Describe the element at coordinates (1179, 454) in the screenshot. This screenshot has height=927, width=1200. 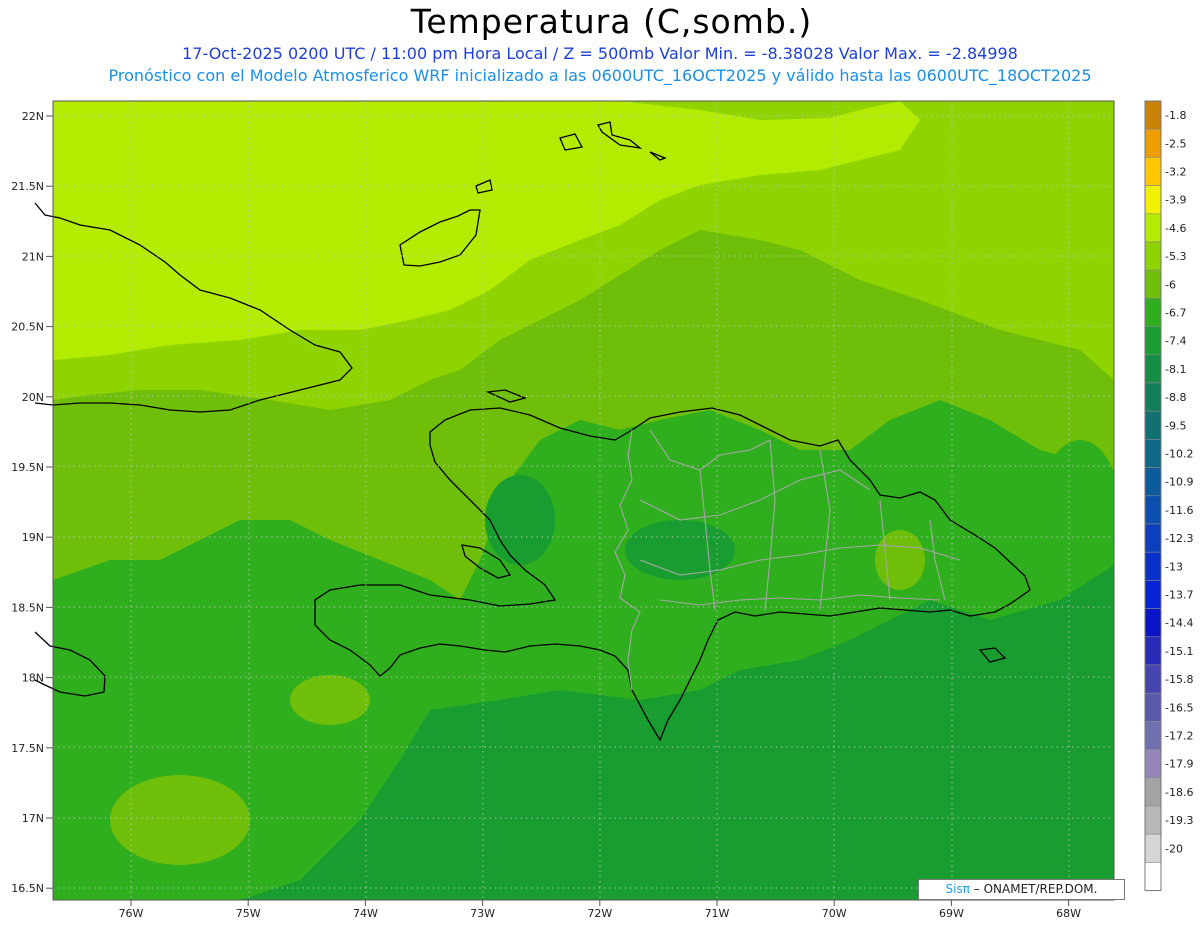
I see `legend-label: -10.2` at that location.